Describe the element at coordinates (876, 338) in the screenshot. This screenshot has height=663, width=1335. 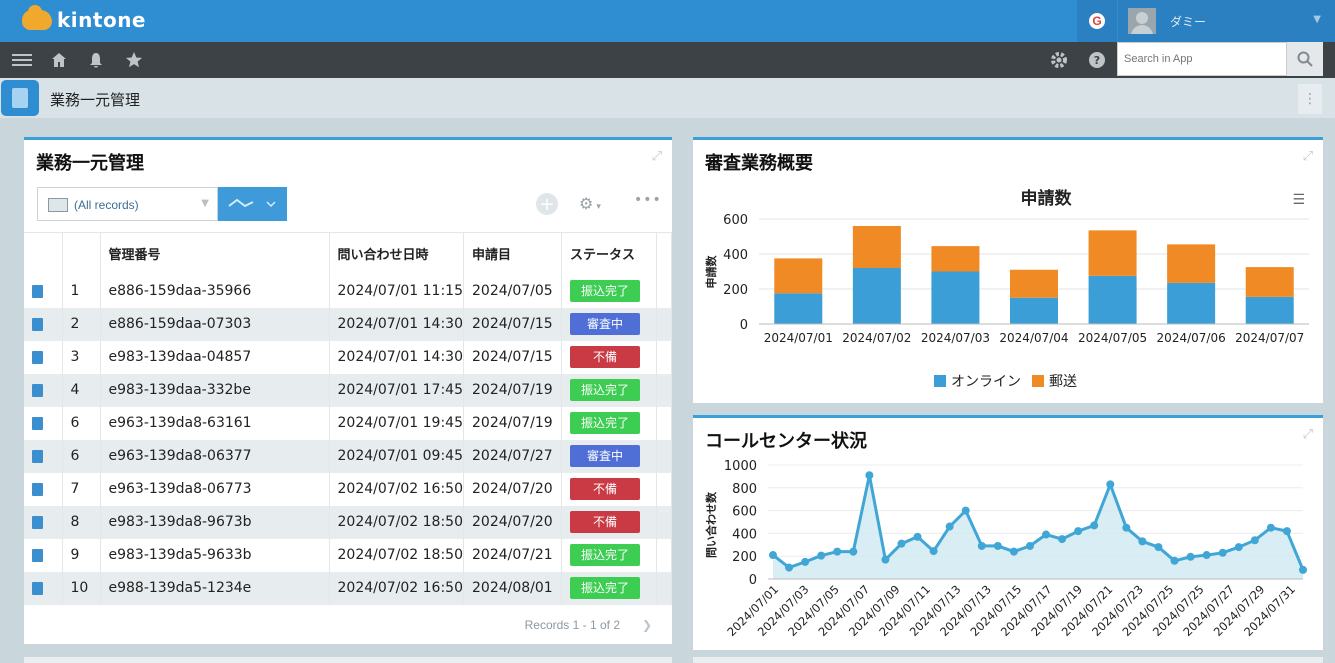
I see `x-tick-label: 2024/07/02` at that location.